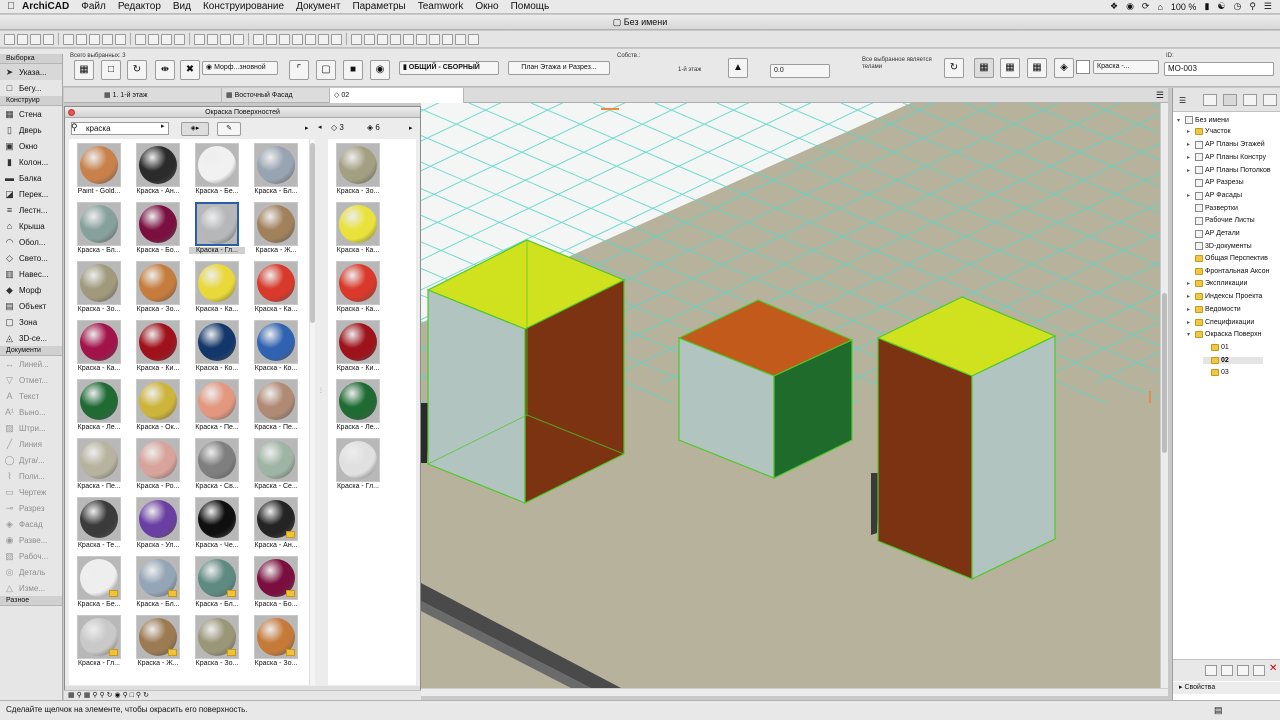  What do you see at coordinates (395, 39) in the screenshot?
I see `intersect-icon` at bounding box center [395, 39].